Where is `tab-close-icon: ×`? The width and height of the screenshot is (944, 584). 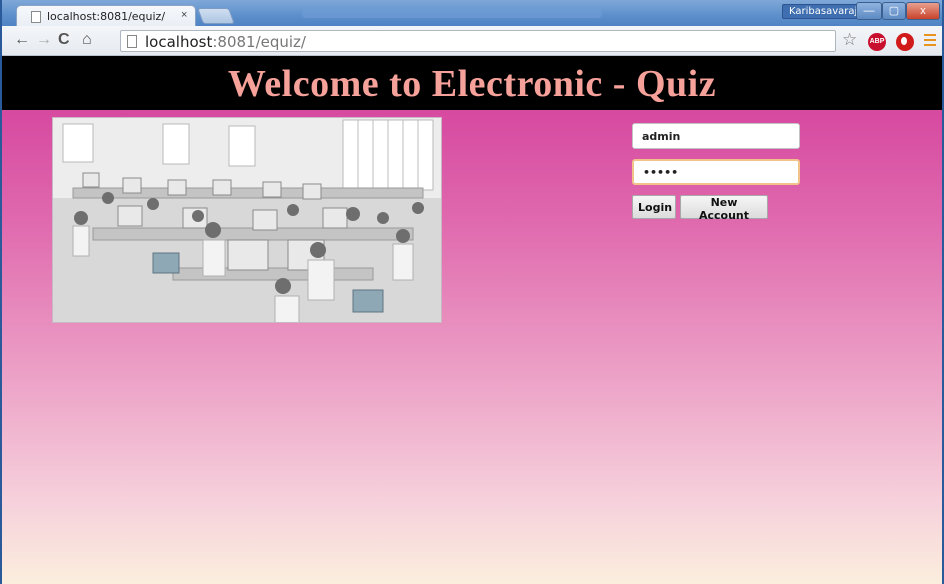
tab-close-icon: × is located at coordinates (184, 15).